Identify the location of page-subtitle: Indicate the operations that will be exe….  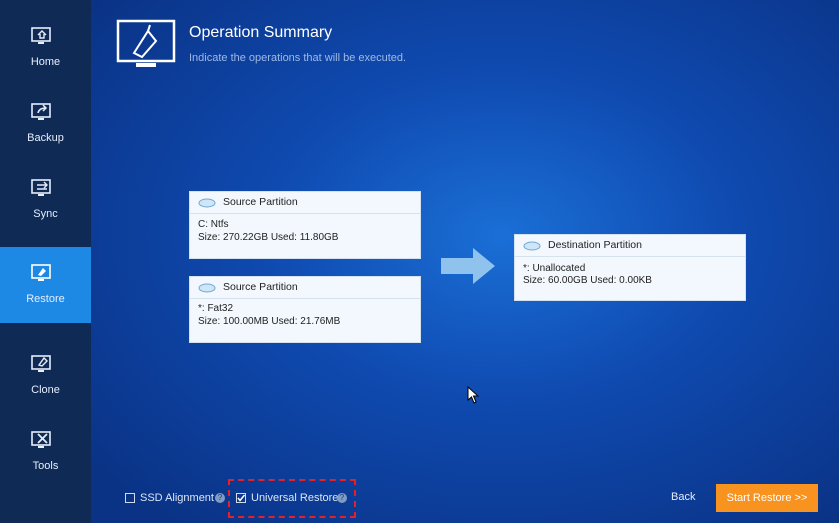
(298, 58).